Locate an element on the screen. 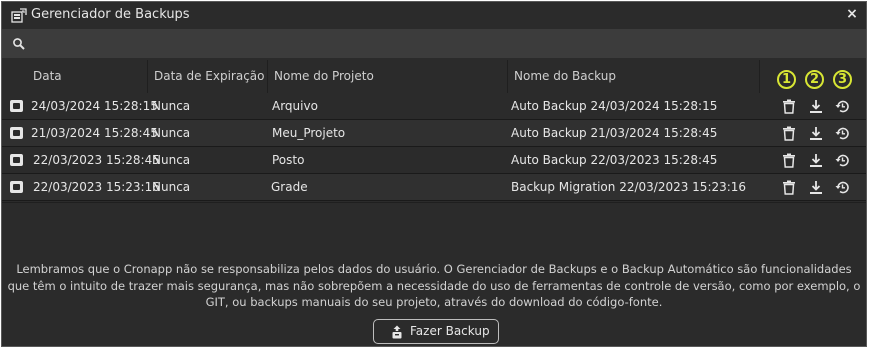  column-header-project: Nome do Projeto is located at coordinates (387, 76).